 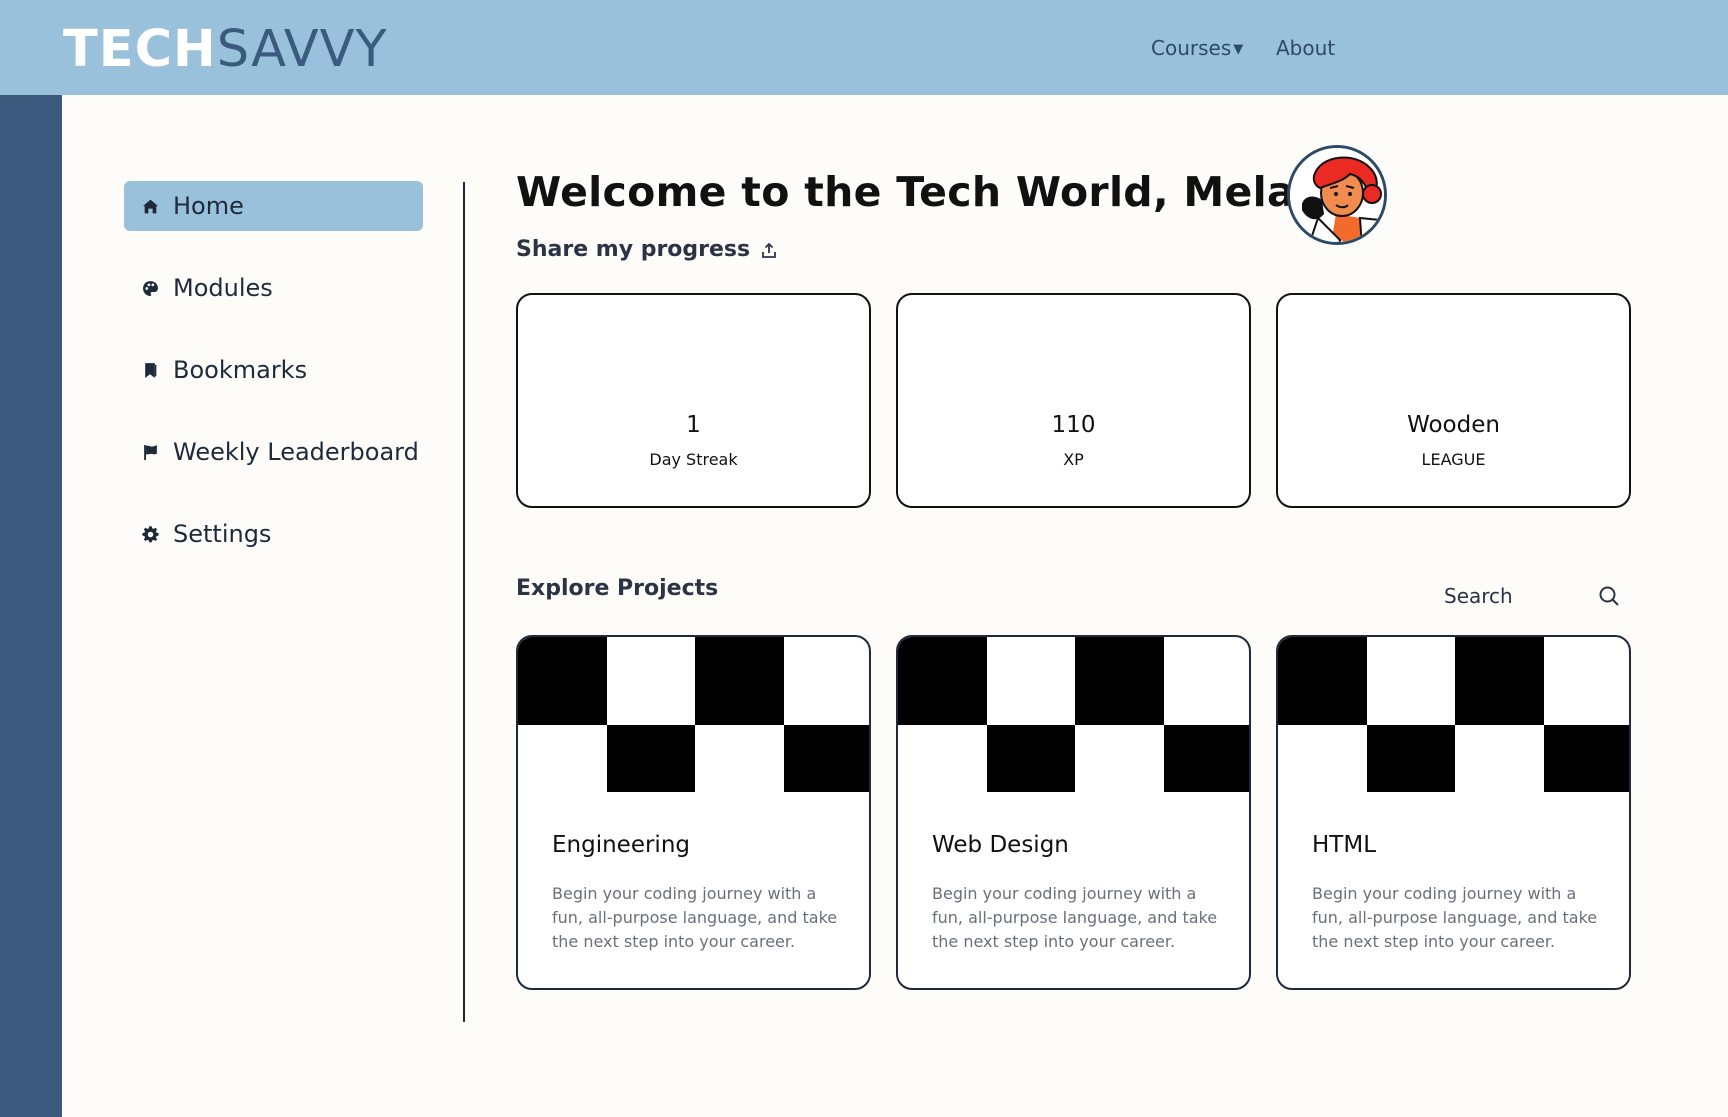 I want to click on sidebar-item-label: Weekly Leaderboard, so click(x=296, y=452).